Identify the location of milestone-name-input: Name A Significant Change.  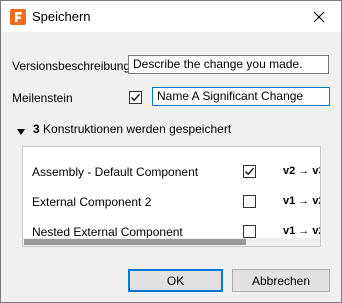
(241, 96).